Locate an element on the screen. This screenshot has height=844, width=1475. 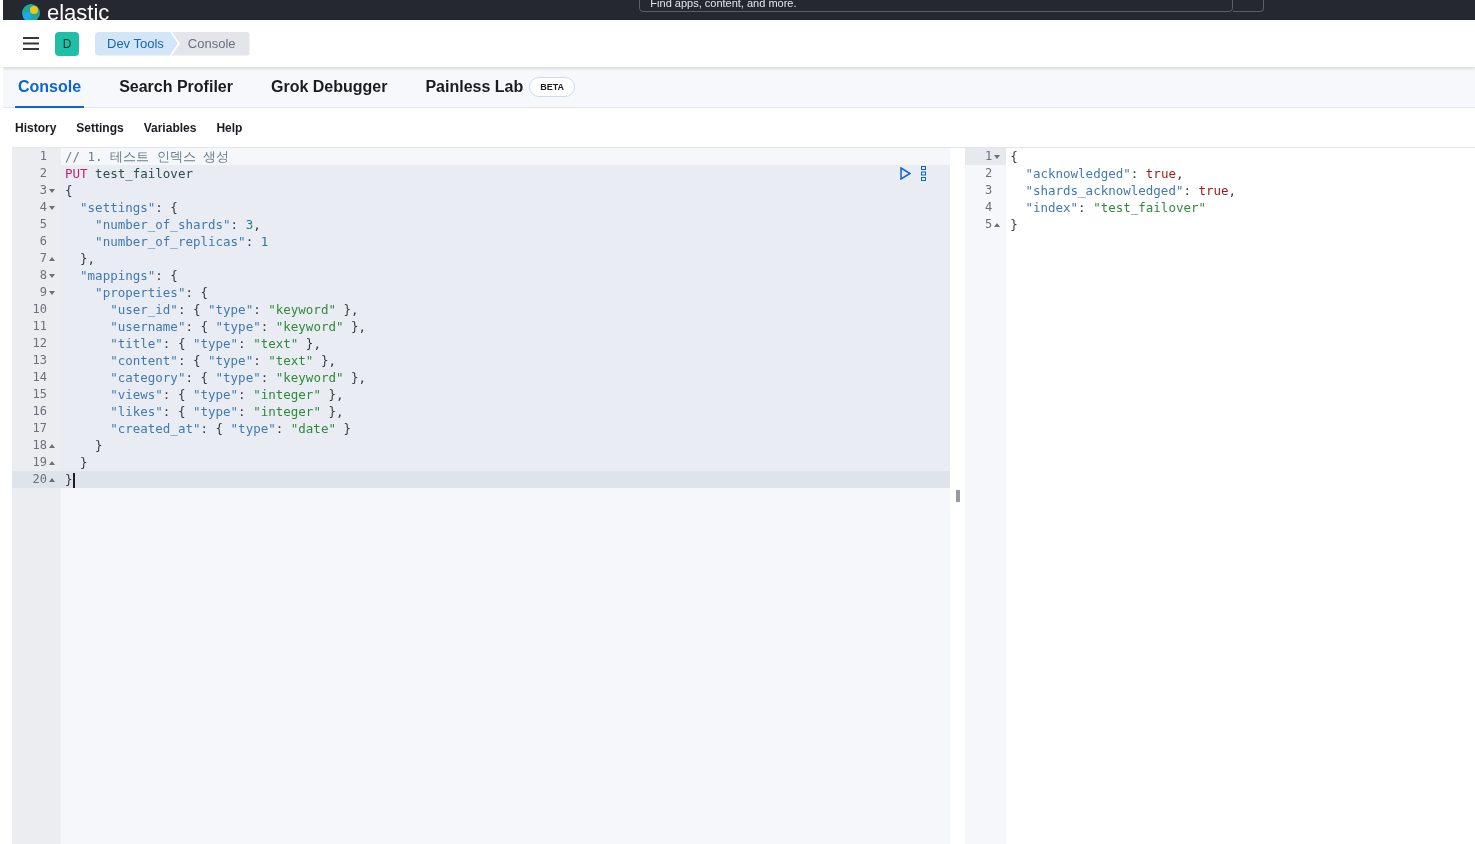
code-line: "number_of_replicas": 1 is located at coordinates (181, 241).